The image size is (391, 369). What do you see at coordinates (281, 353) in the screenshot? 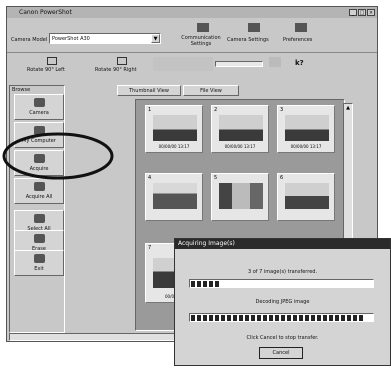
I see `cancel-button: Cancel` at bounding box center [281, 353].